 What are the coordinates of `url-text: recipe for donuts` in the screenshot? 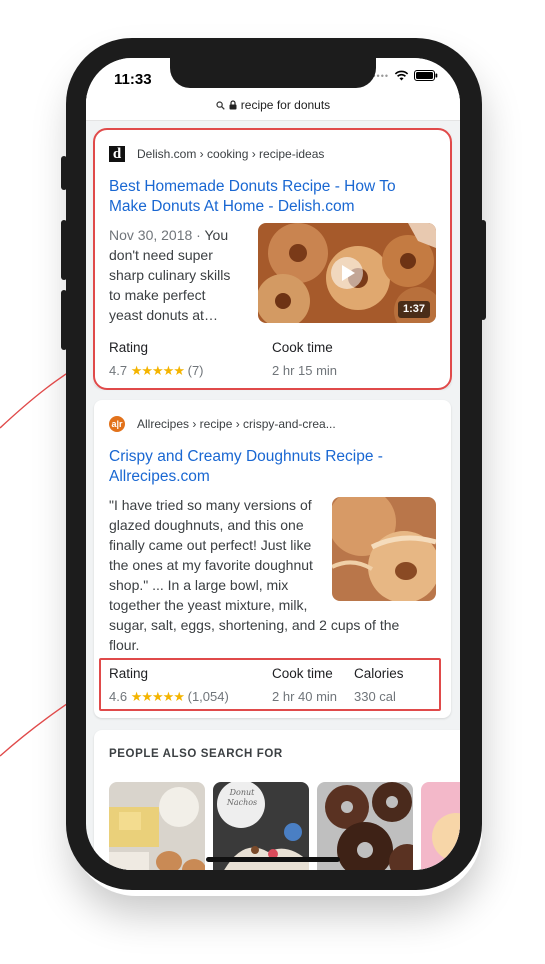 It's located at (285, 105).